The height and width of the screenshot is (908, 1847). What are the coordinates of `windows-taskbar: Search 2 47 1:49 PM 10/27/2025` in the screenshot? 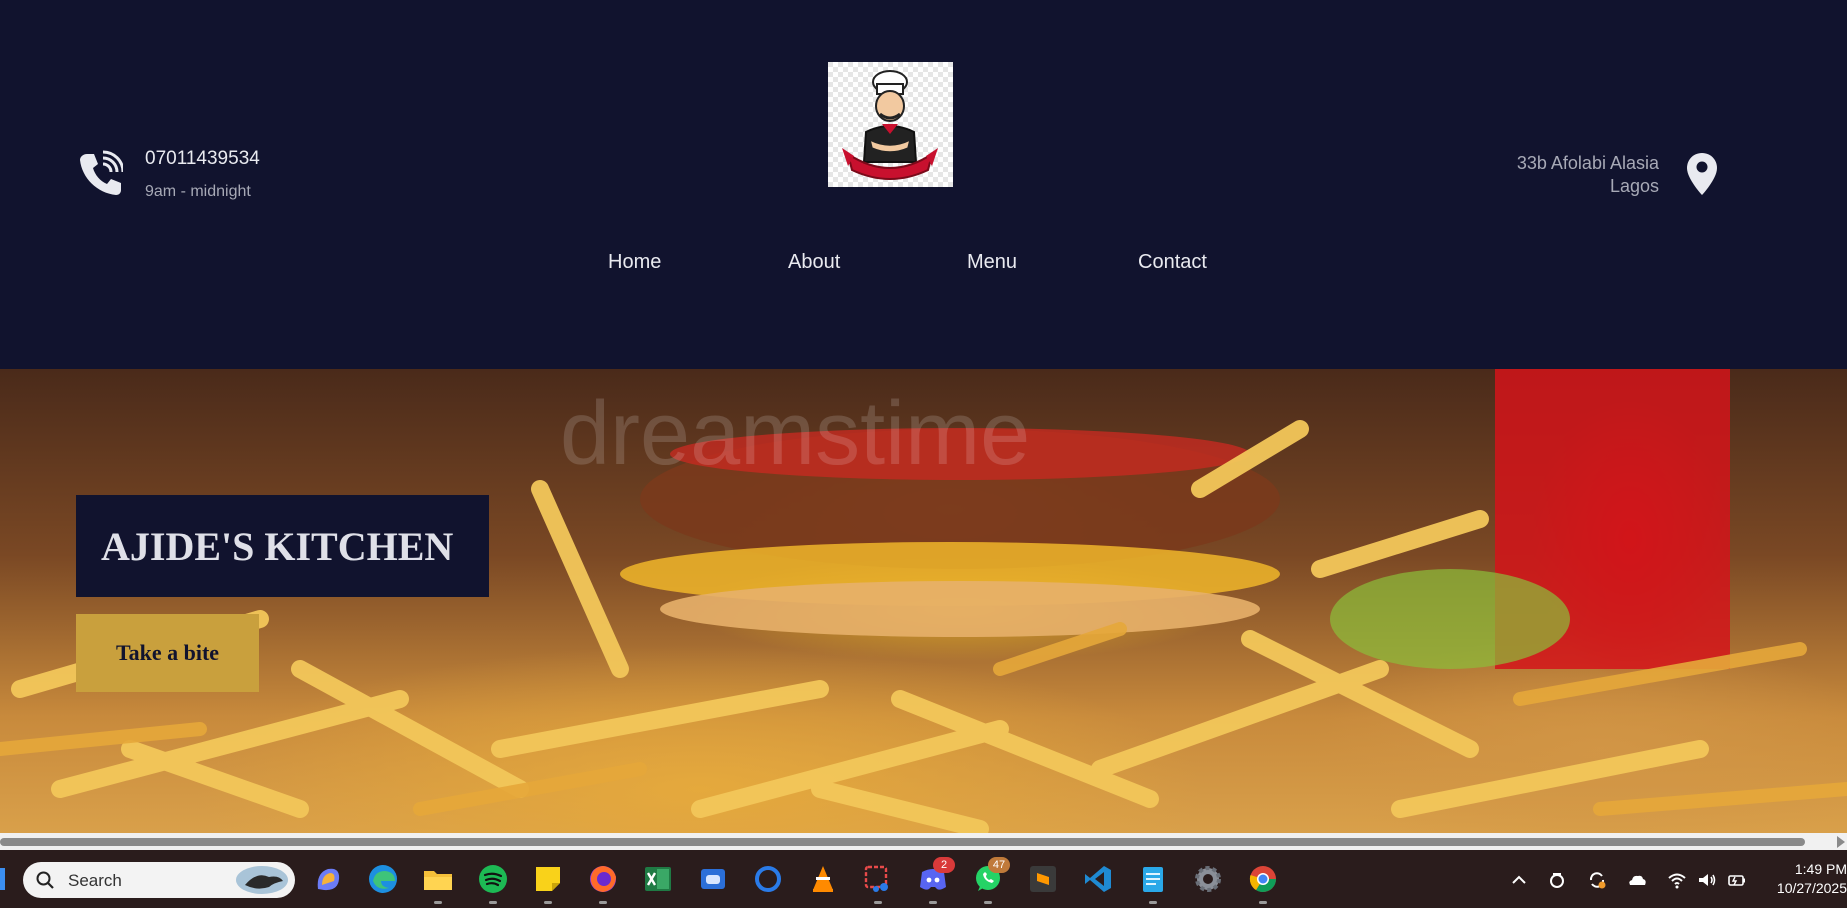 It's located at (923, 879).